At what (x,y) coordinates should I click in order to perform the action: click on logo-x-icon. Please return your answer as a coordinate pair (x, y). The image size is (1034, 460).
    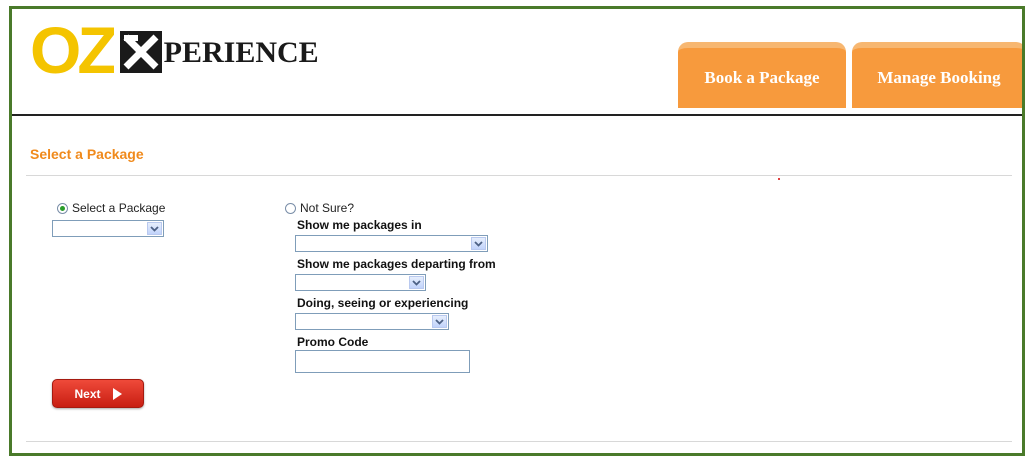
    Looking at the image, I should click on (140, 52).